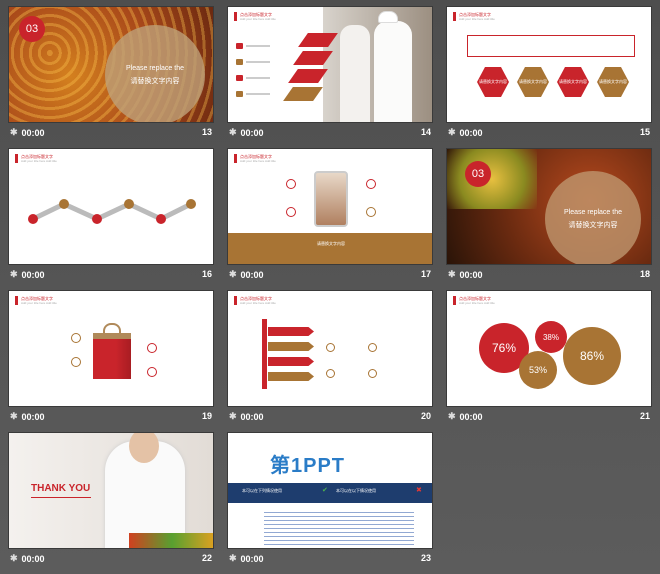 This screenshot has height=574, width=660. I want to click on hex-3: 请替换文字内容, so click(573, 82).